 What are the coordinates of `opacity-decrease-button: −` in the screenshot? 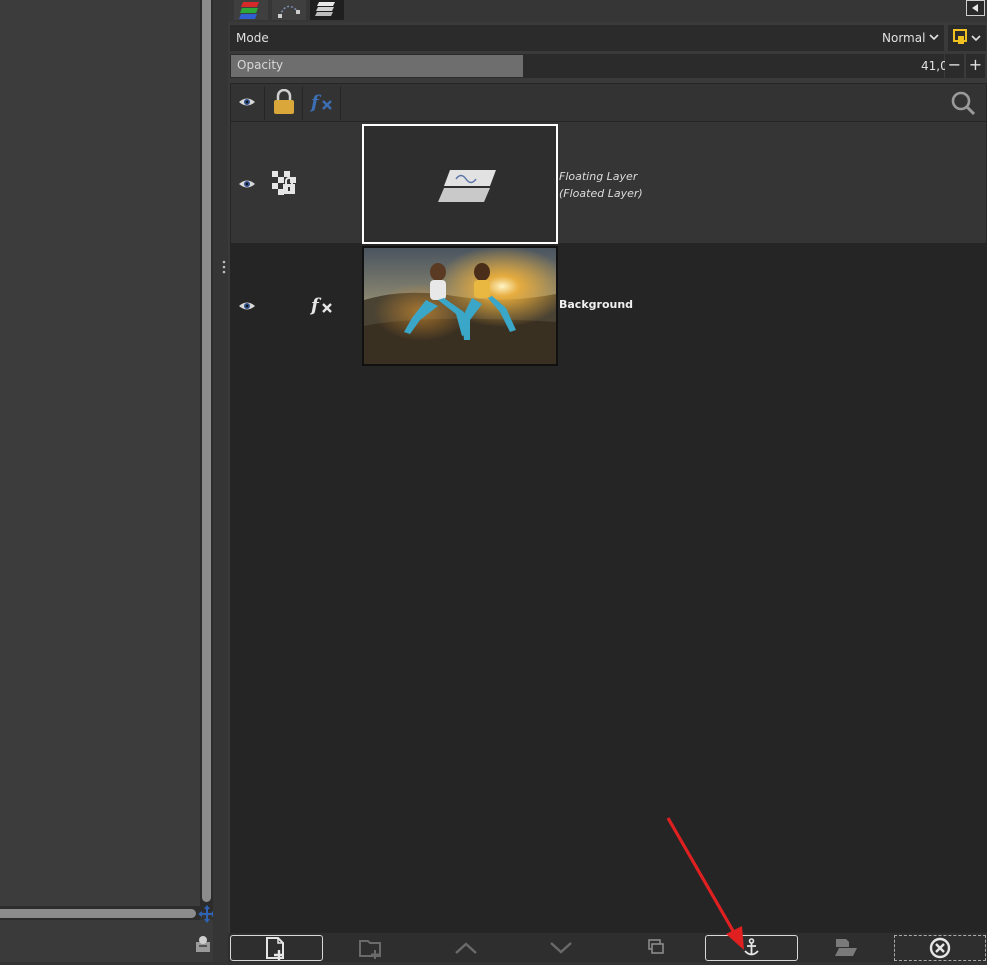 It's located at (954, 66).